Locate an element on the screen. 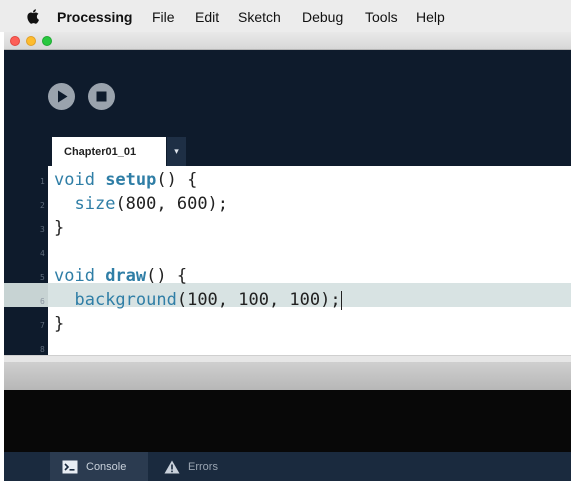 Image resolution: width=571 pixels, height=481 pixels. tab-chapter01-01: Chapter01_01 is located at coordinates (109, 151).